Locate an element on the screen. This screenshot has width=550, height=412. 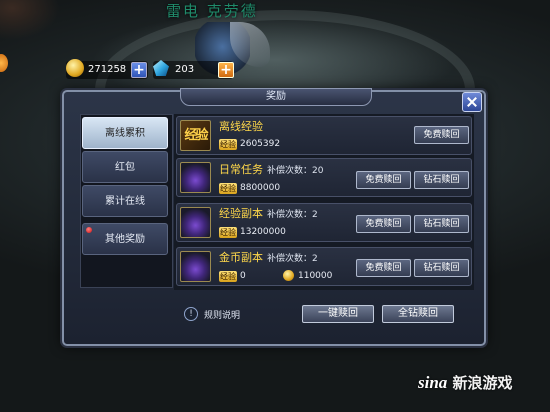
exp-value: 0 is located at coordinates (243, 276).